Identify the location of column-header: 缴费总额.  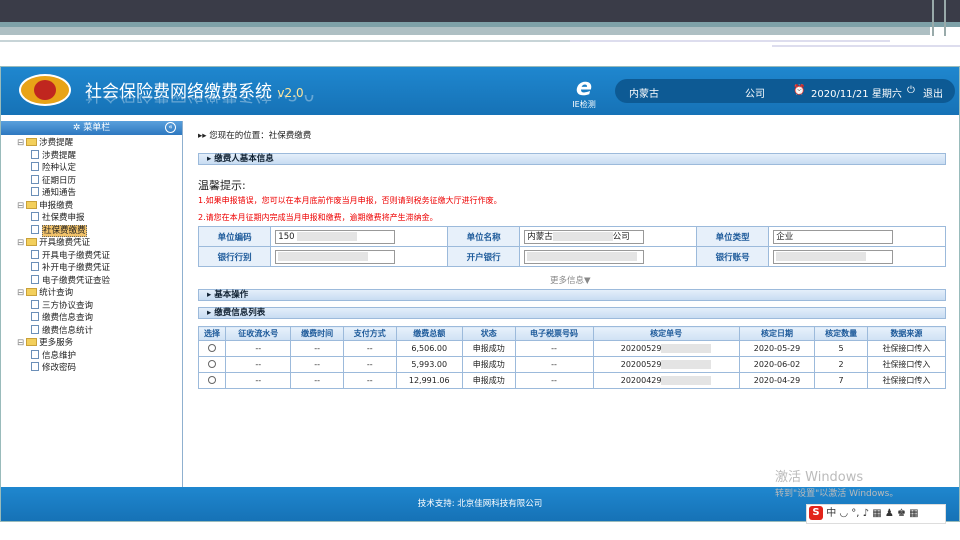
(429, 333).